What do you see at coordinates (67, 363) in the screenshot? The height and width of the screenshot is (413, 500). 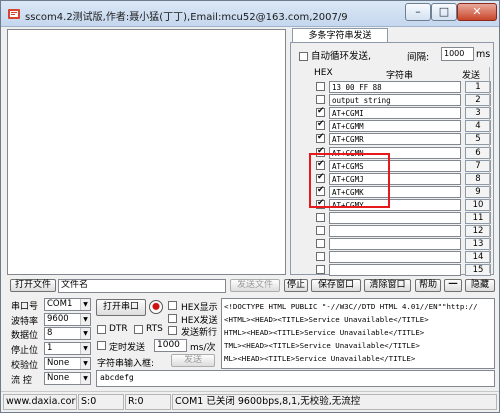 I see `parity-select: None ▼` at bounding box center [67, 363].